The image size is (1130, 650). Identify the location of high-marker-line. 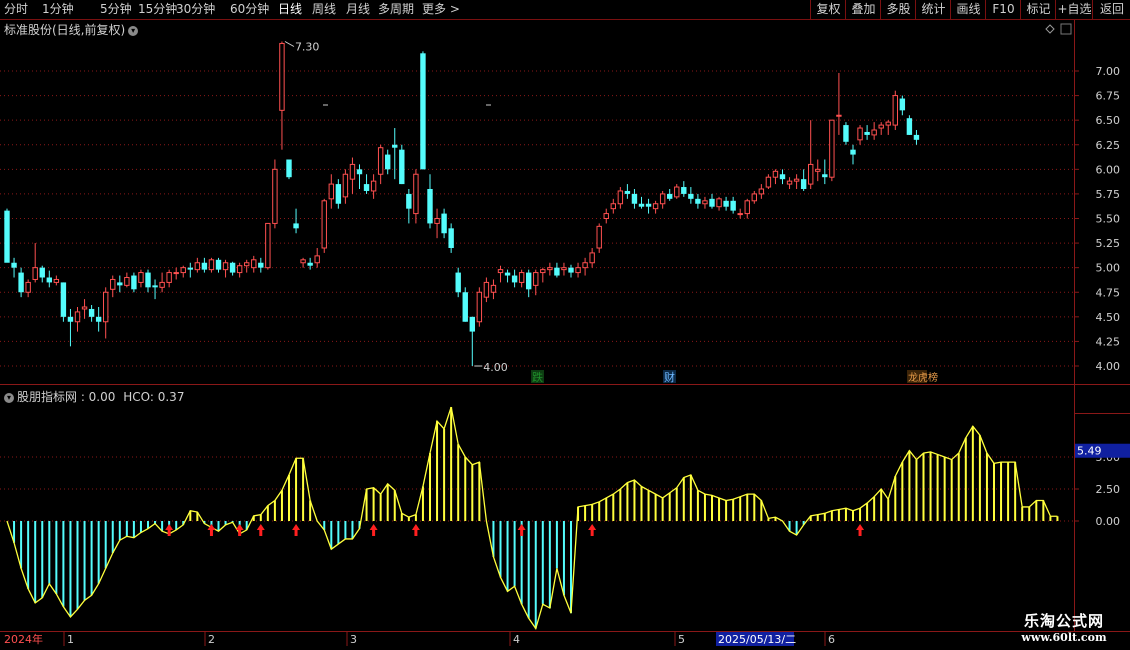
(289, 44).